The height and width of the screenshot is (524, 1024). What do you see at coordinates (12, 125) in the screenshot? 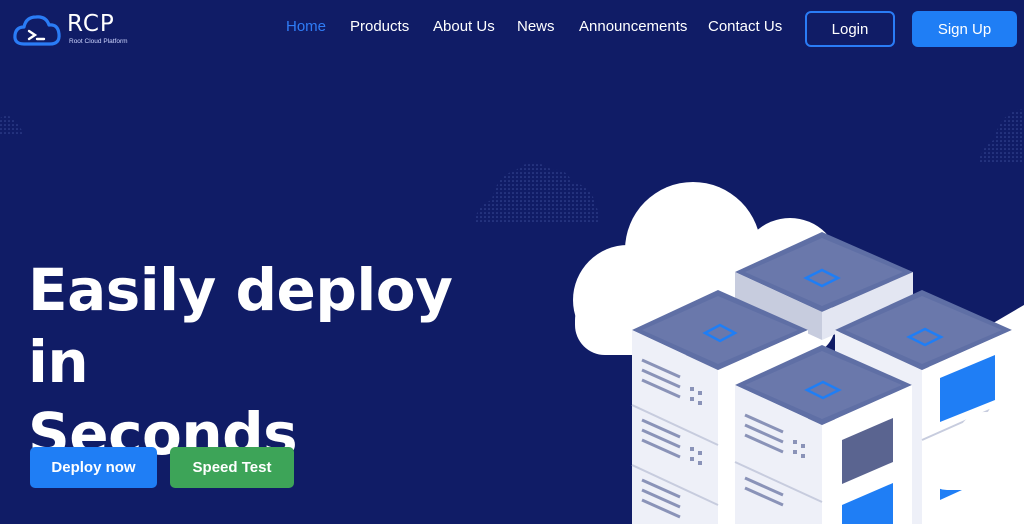
I see `dotted-cloud-left` at bounding box center [12, 125].